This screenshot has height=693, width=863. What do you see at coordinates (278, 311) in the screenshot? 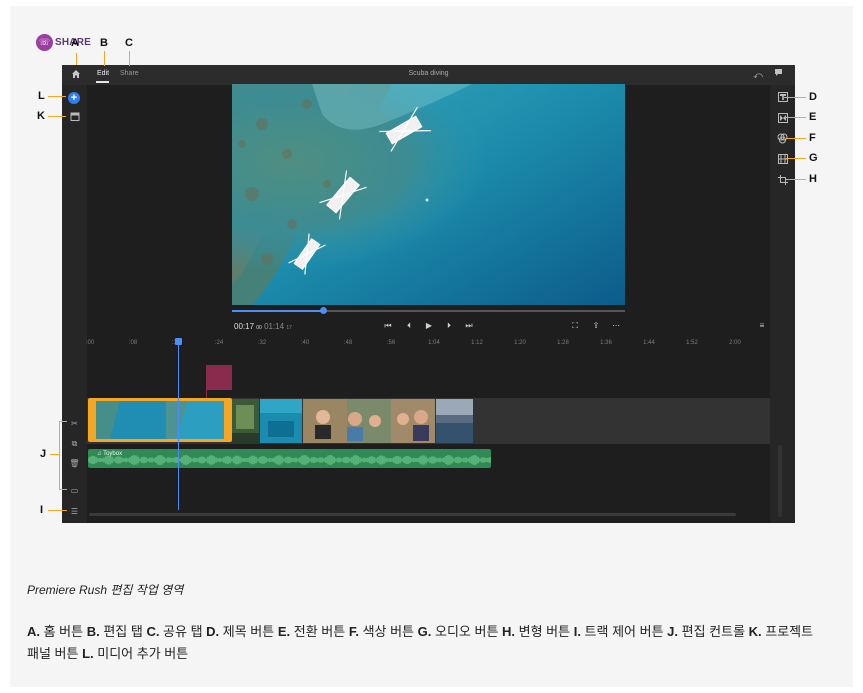
I see `scrub-bar-progress` at bounding box center [278, 311].